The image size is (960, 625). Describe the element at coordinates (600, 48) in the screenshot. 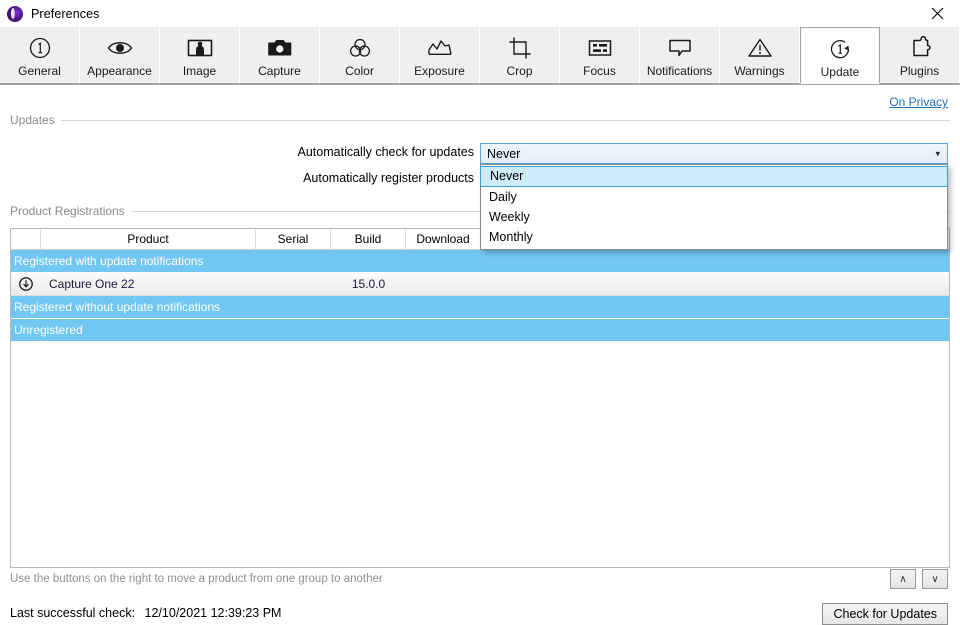

I see `focus-grid-icon` at that location.